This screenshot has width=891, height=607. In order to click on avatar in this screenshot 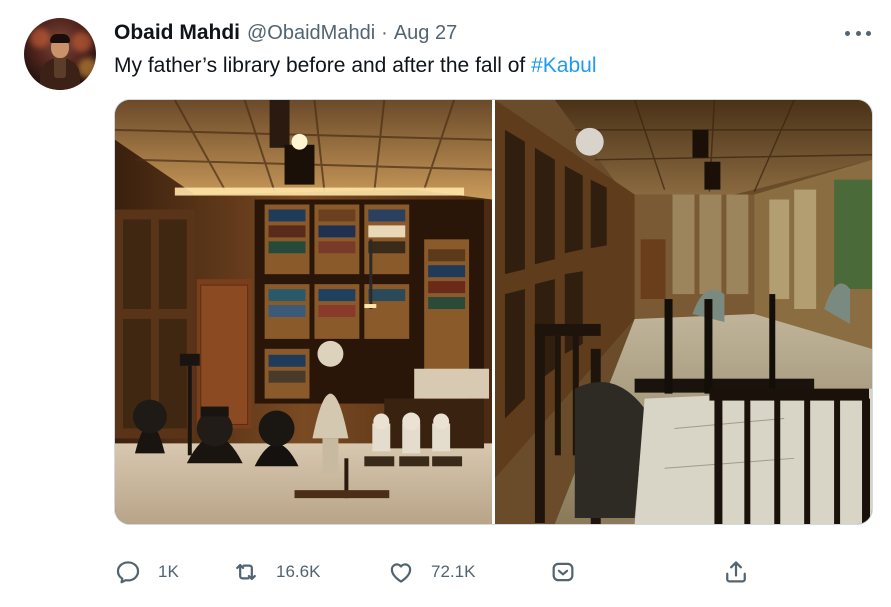, I will do `click(60, 54)`.